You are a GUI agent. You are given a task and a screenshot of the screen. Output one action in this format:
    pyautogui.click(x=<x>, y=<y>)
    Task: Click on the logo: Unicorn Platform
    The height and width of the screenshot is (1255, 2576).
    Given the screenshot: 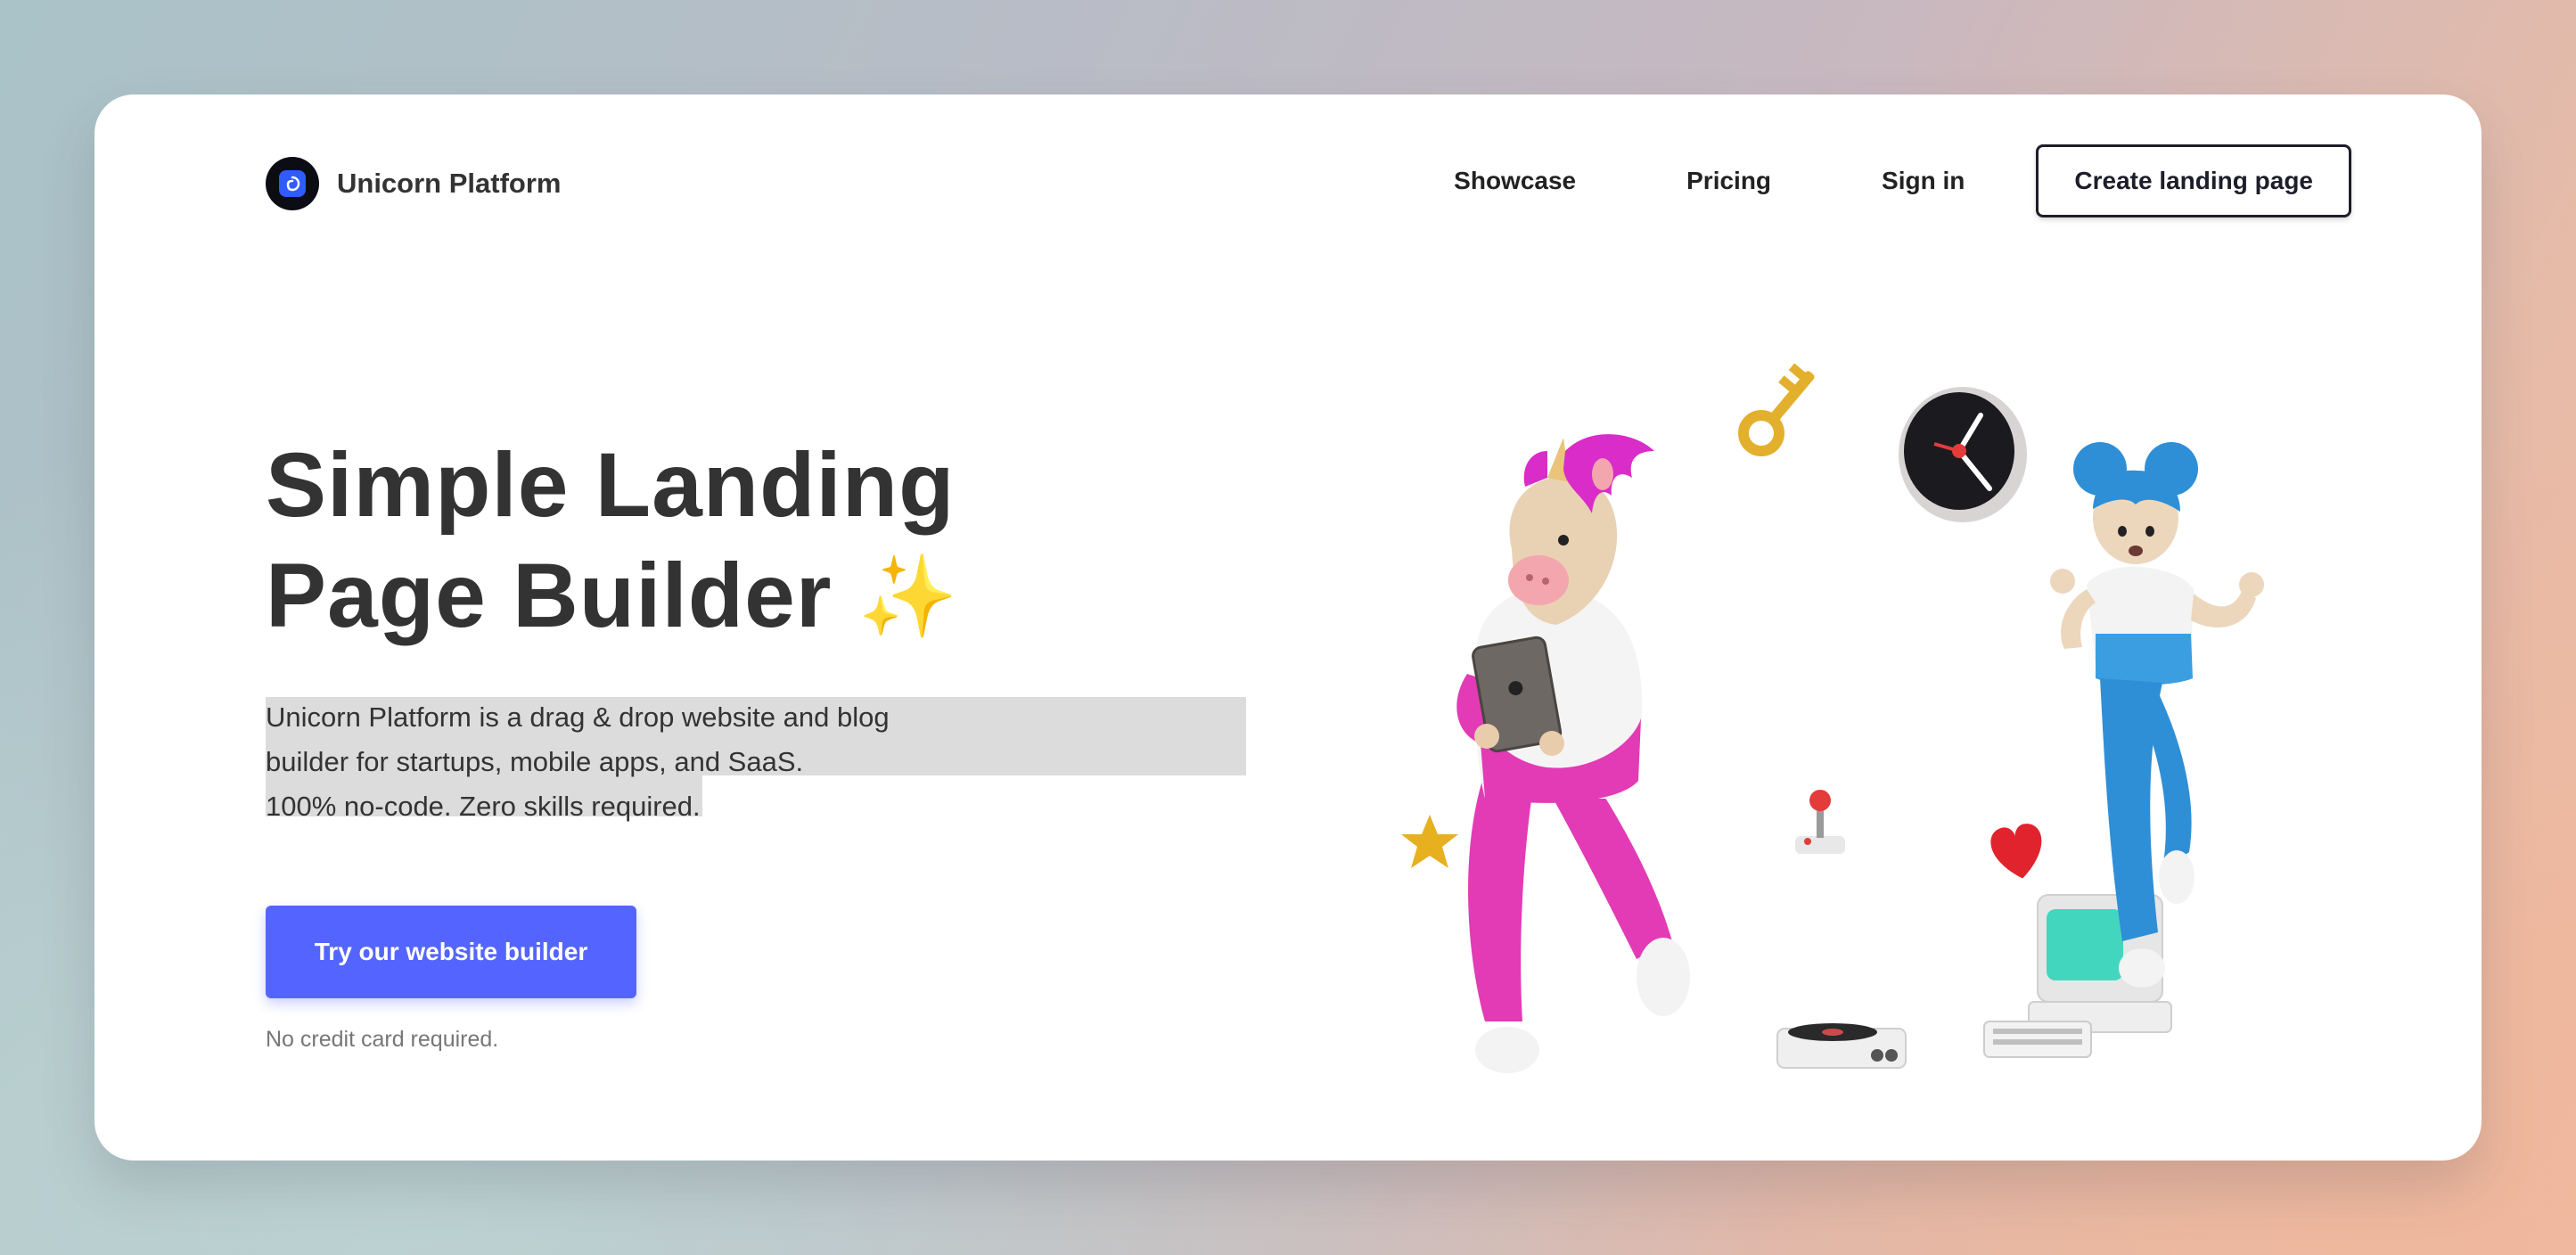 What is the action you would take?
    pyautogui.click(x=413, y=183)
    